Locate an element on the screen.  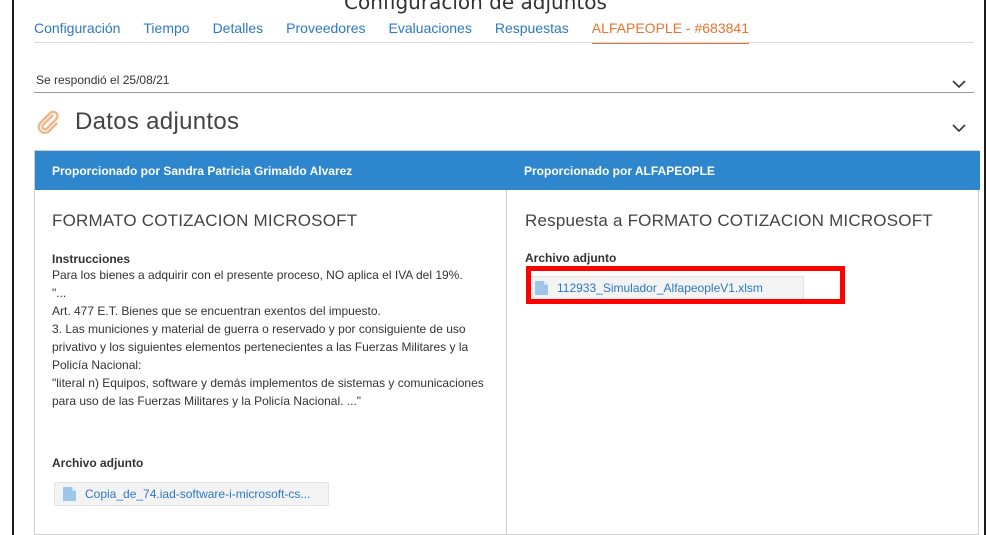
attachments-section-header: Datos adjuntos is located at coordinates (505, 128).